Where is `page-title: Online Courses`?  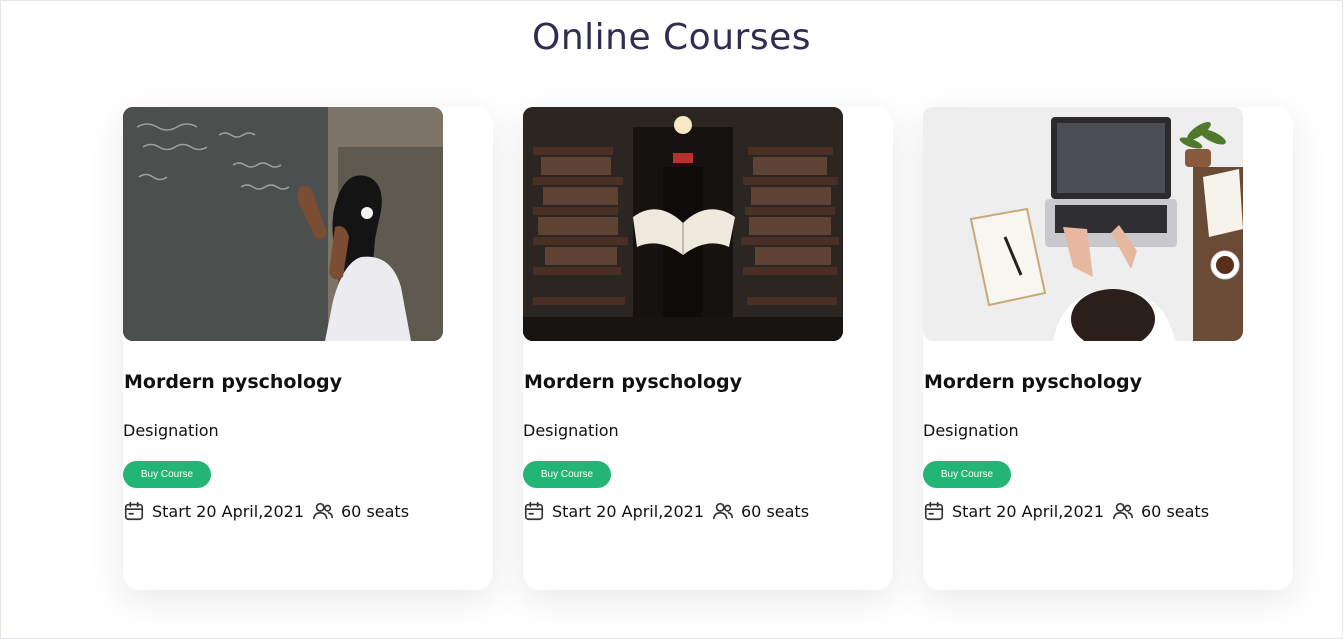
page-title: Online Courses is located at coordinates (671, 37).